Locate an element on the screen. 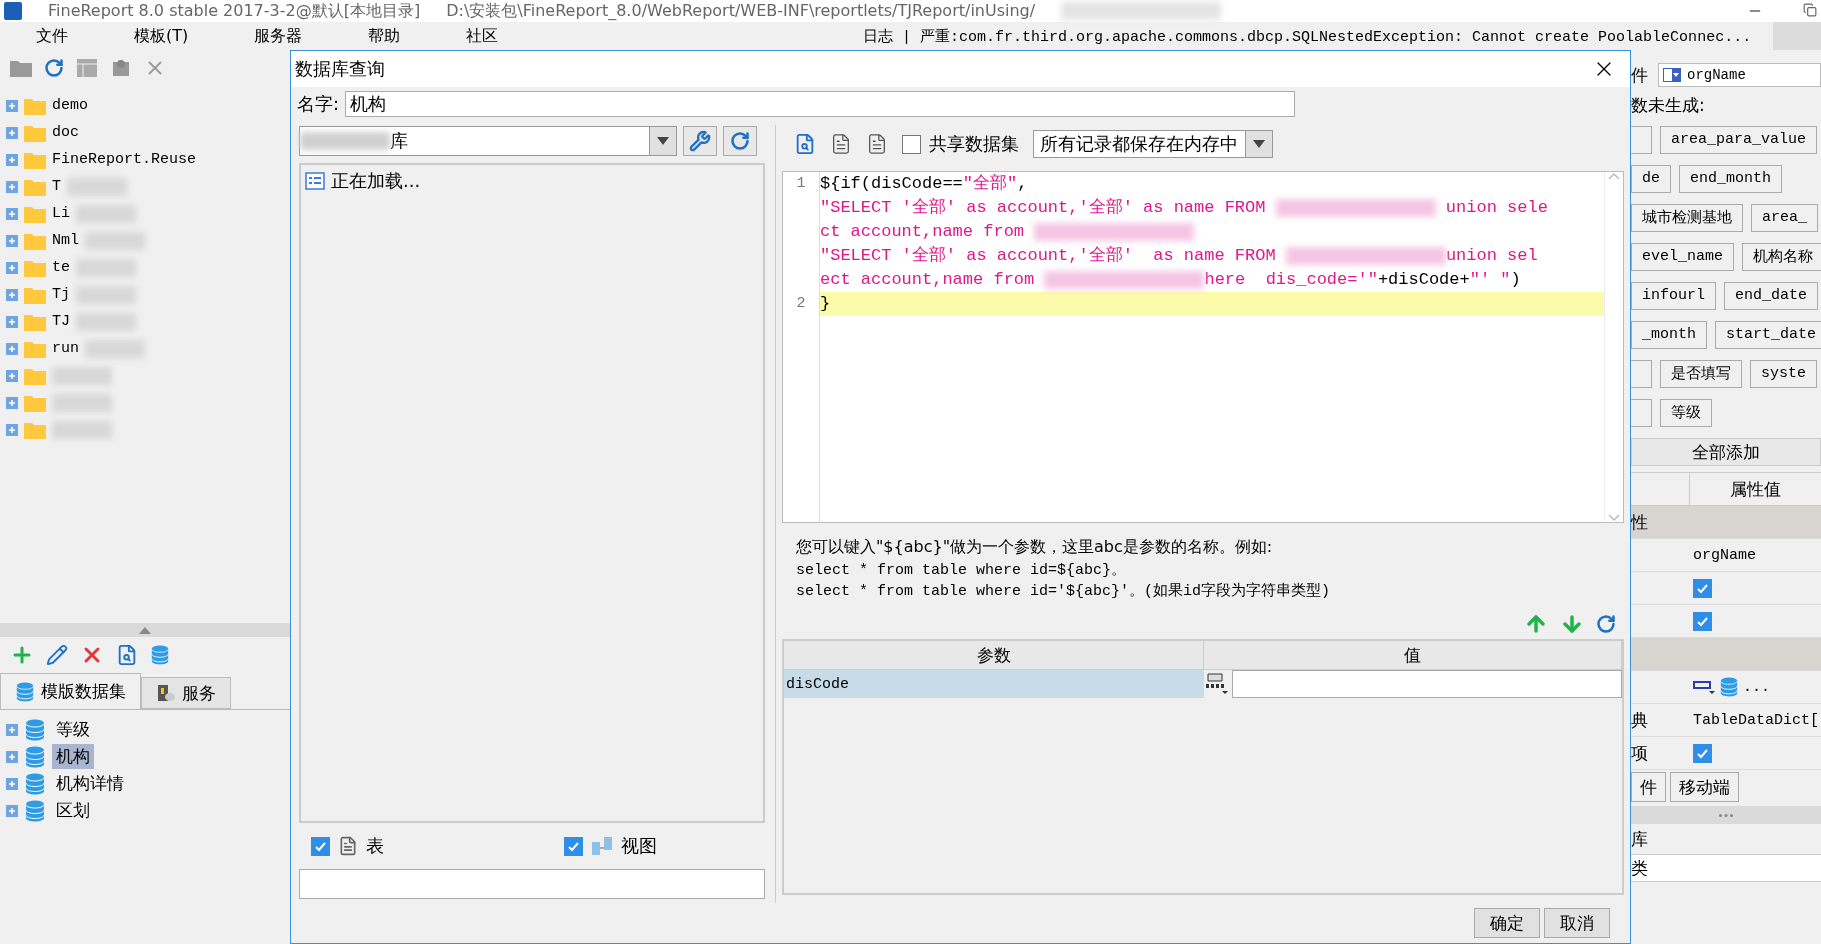 This screenshot has height=944, width=1821. field-button: syste is located at coordinates (1783, 373).